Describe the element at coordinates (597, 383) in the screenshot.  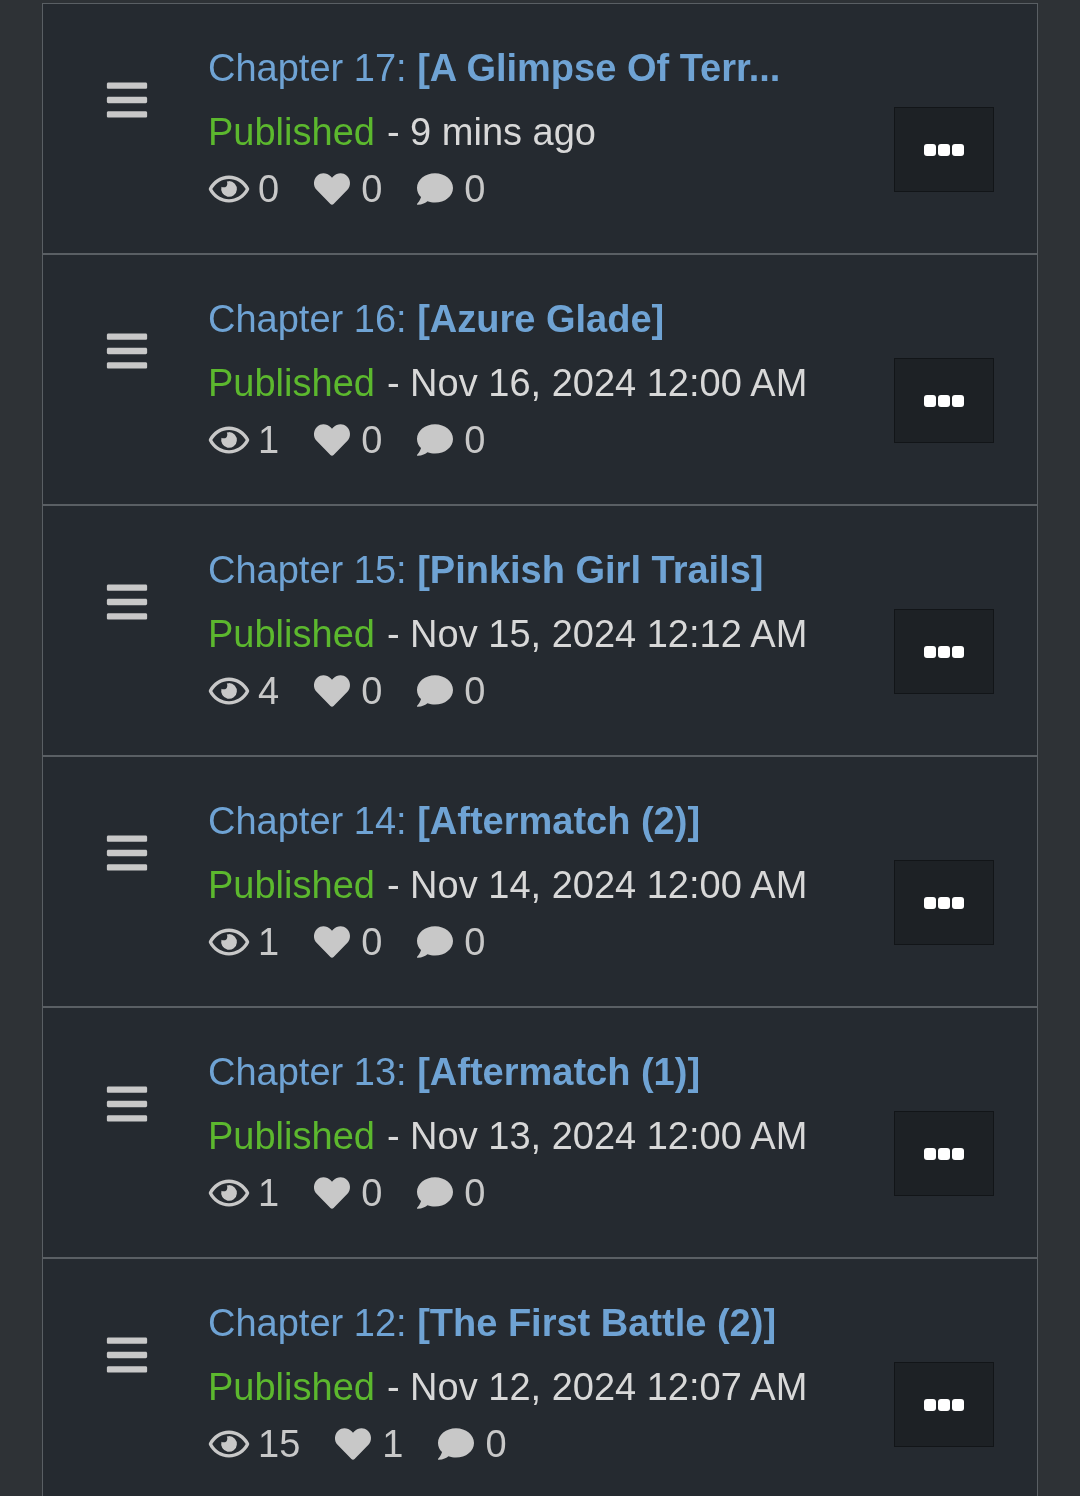
I see `publish-time: - Nov 16, 2024 12:00 AM` at that location.